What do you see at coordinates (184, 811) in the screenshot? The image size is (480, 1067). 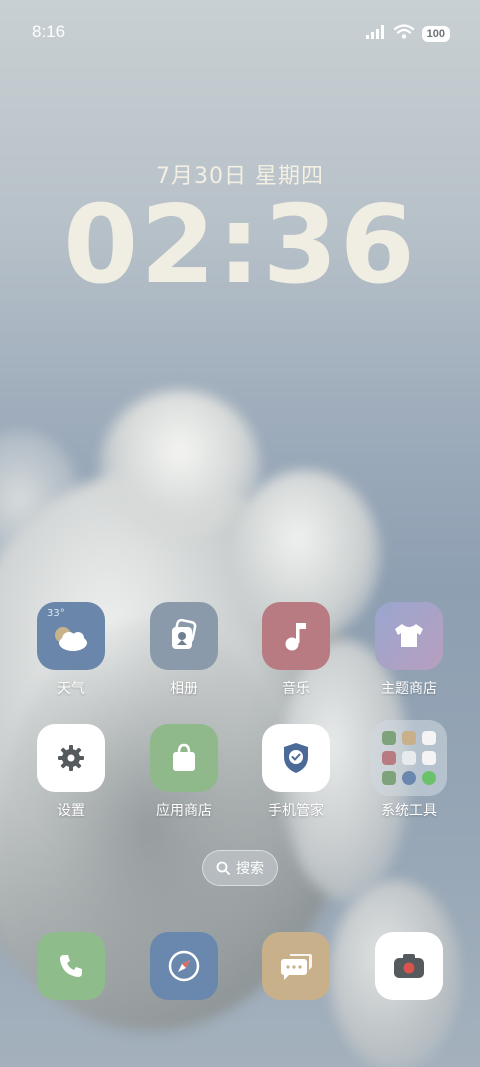 I see `app-label: 应用商店` at bounding box center [184, 811].